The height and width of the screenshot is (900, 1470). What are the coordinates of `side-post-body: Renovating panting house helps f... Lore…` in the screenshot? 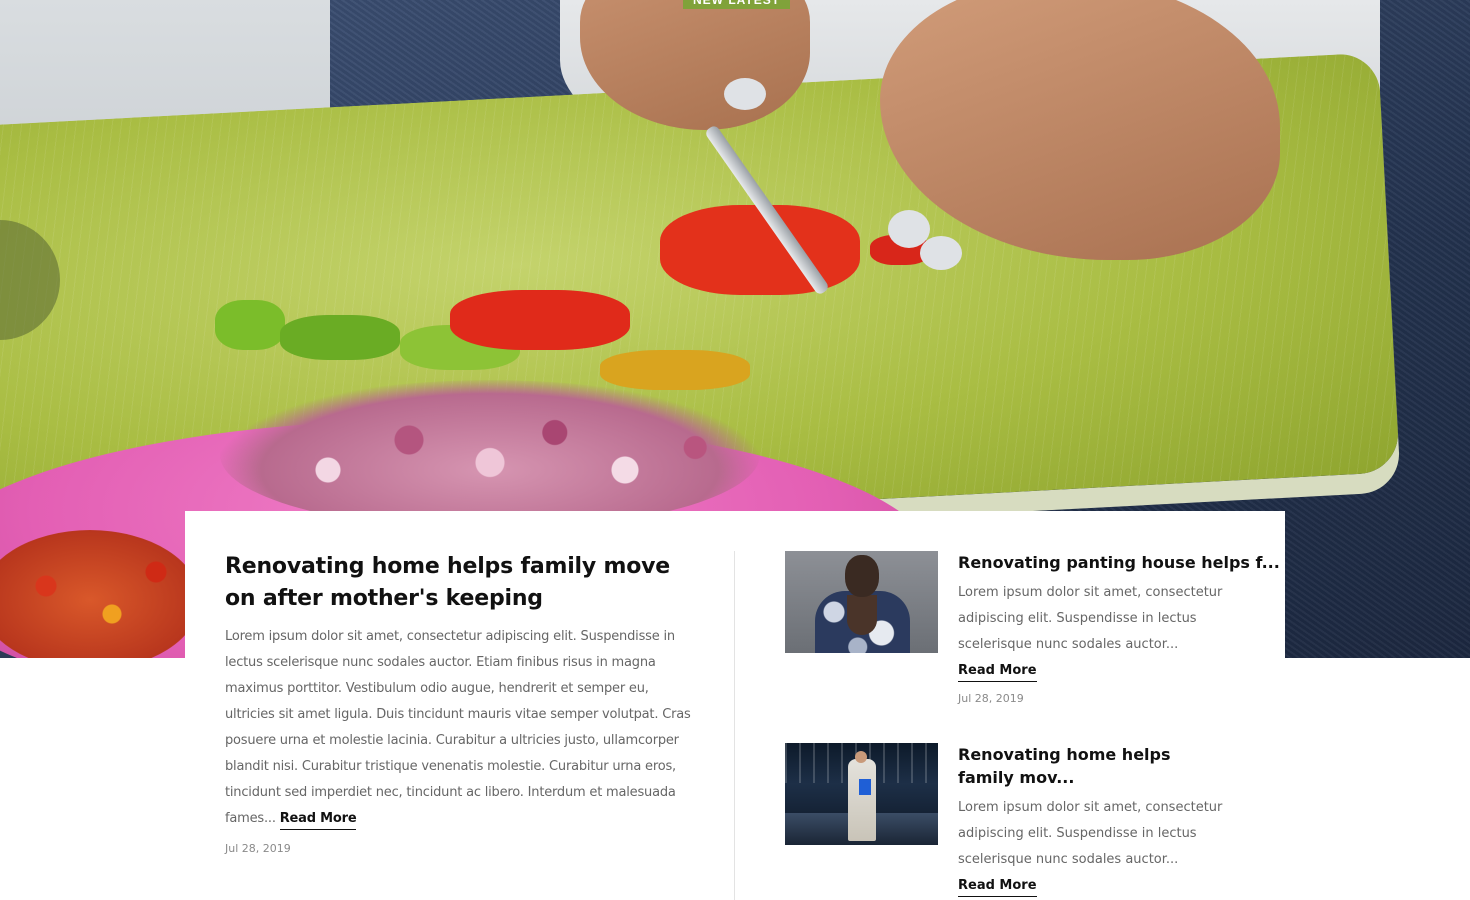 It's located at (1119, 628).